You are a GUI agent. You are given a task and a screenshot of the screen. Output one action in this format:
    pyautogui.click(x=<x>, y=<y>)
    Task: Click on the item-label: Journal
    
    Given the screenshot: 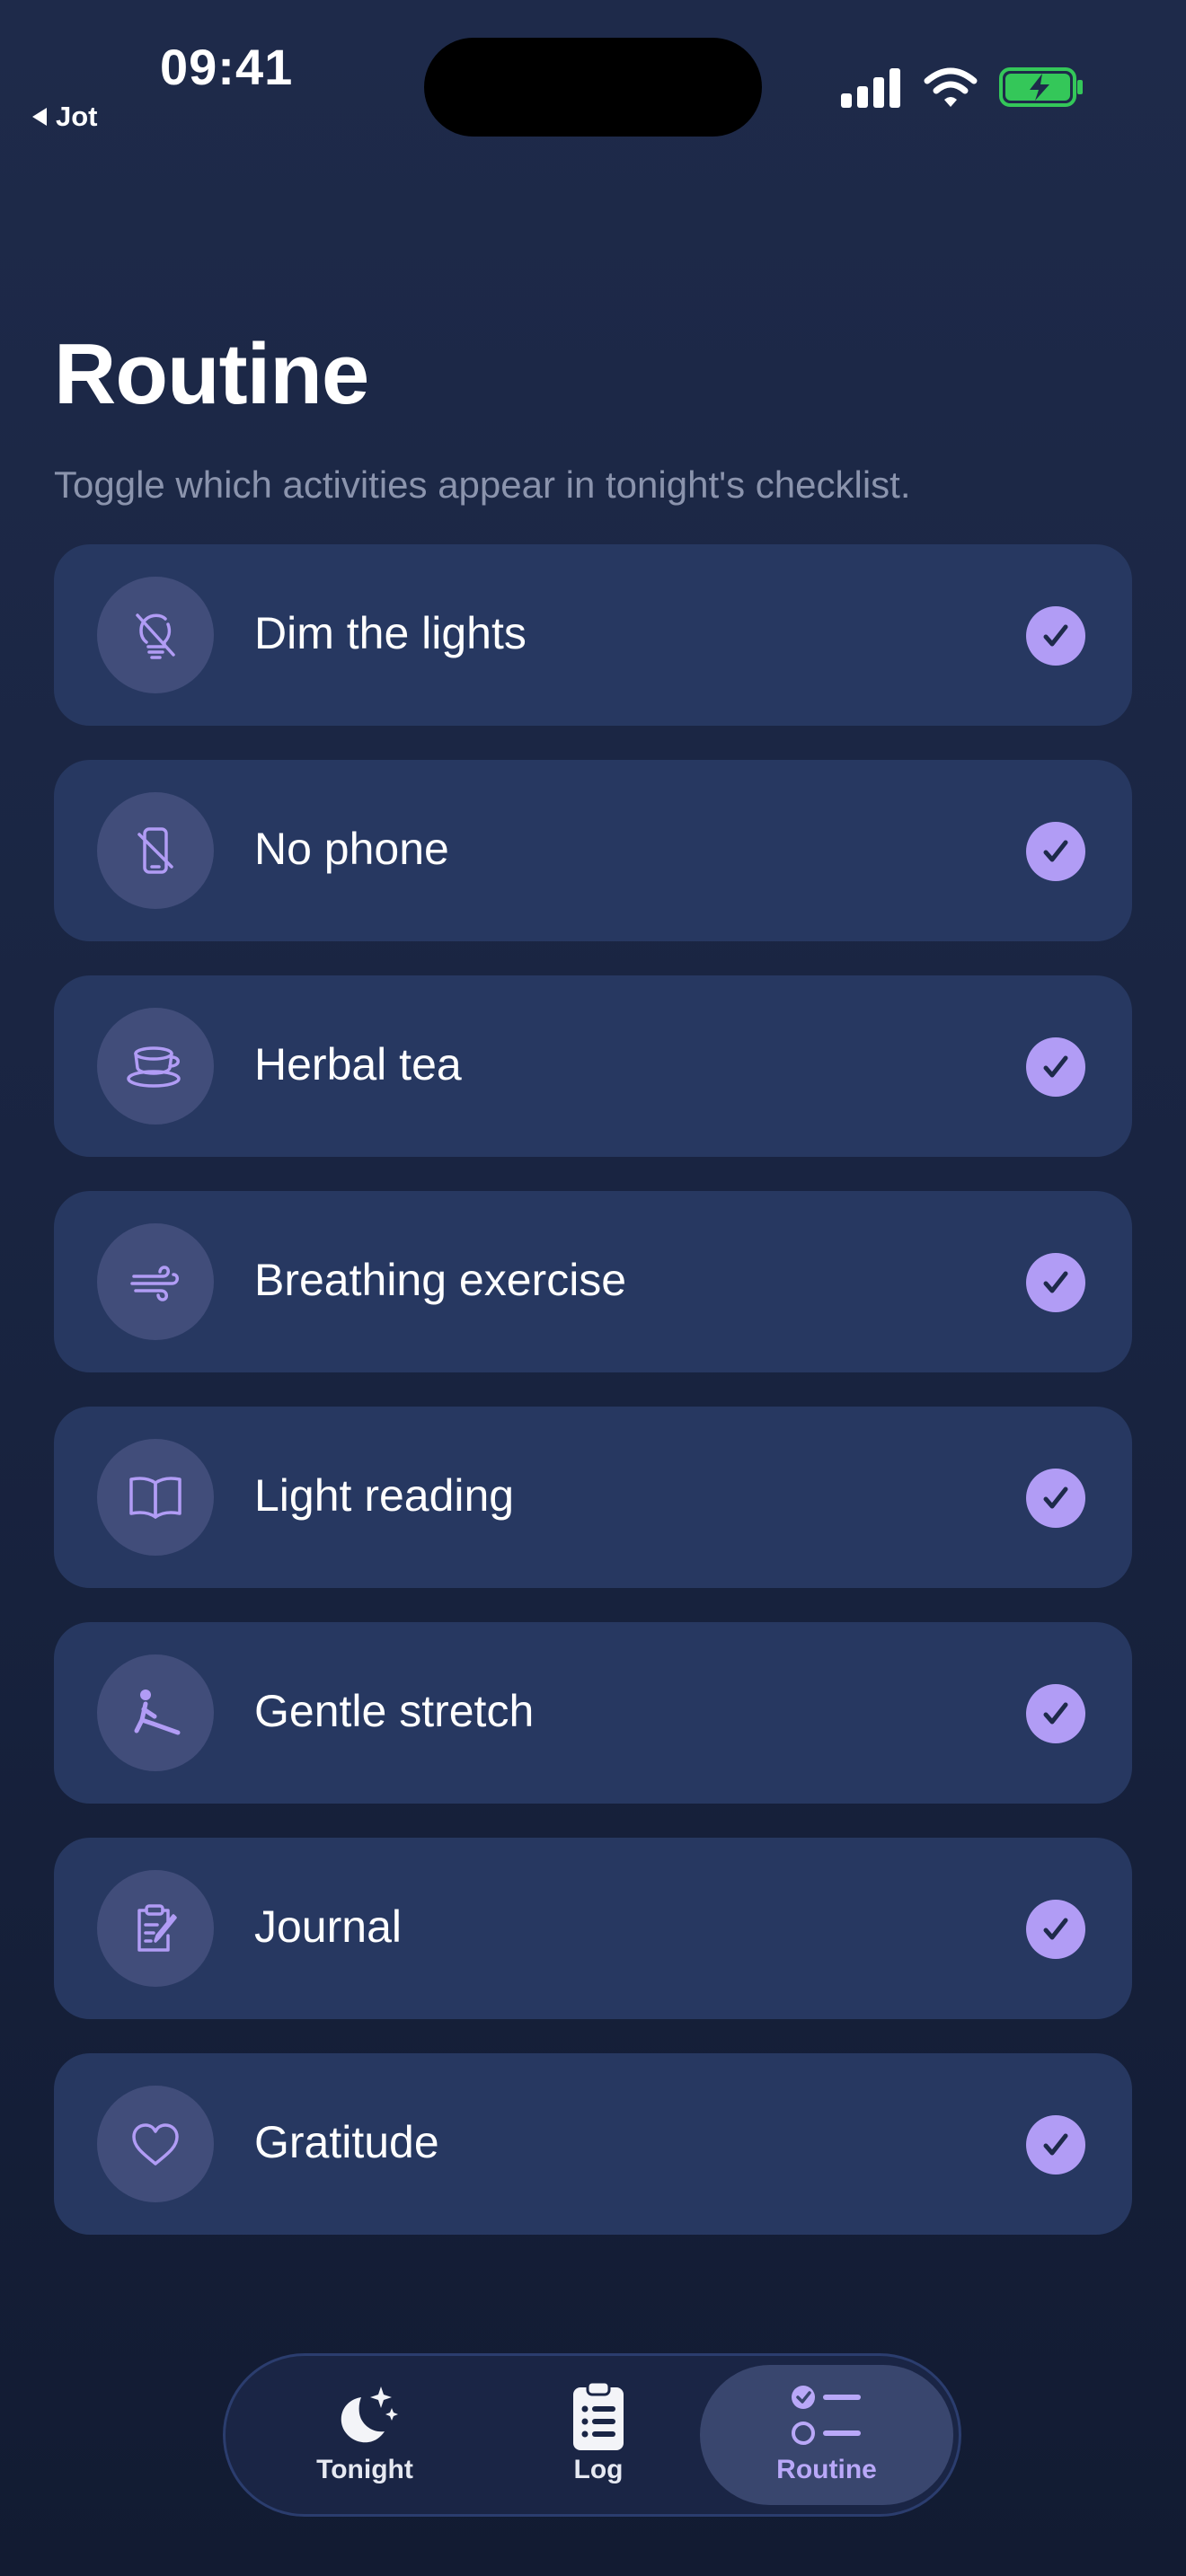 What is the action you would take?
    pyautogui.click(x=328, y=1926)
    